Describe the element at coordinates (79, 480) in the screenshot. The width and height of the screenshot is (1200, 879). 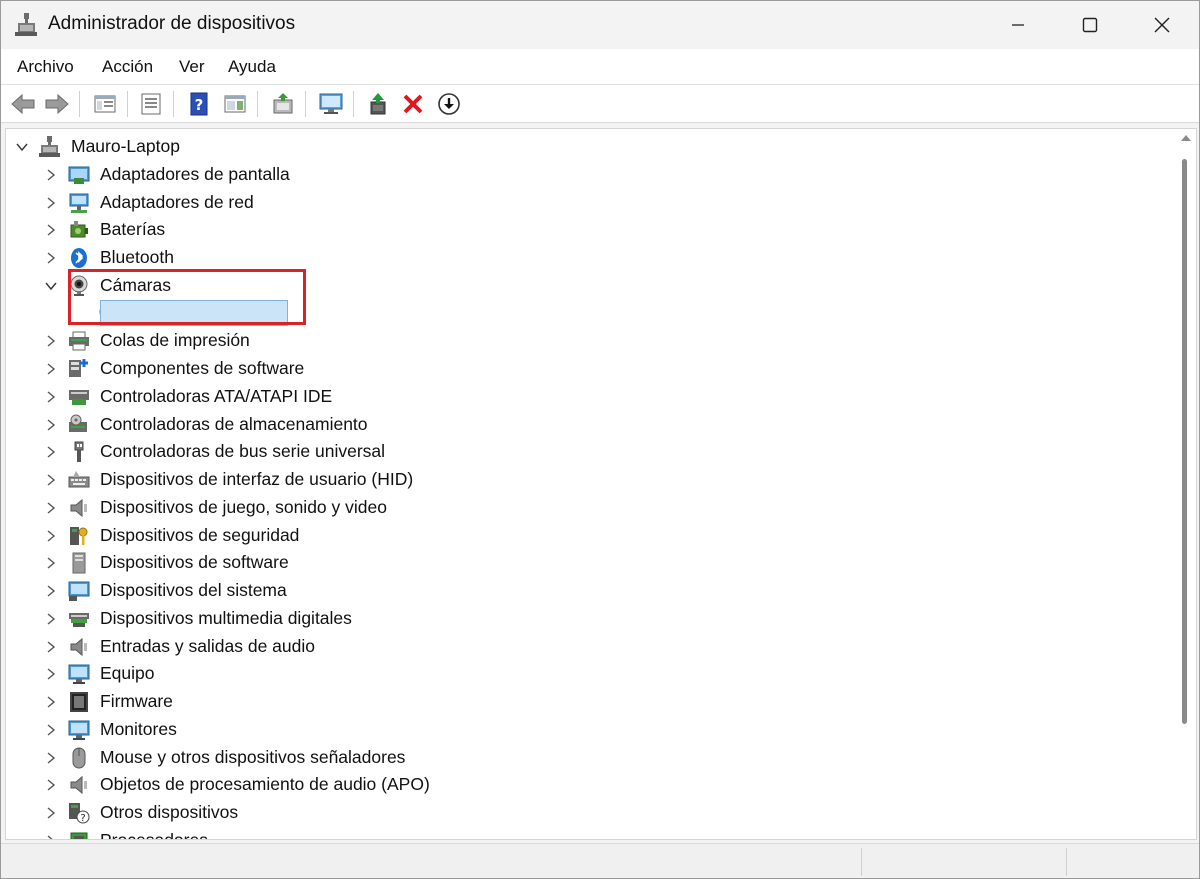
I see `hid-icon` at that location.